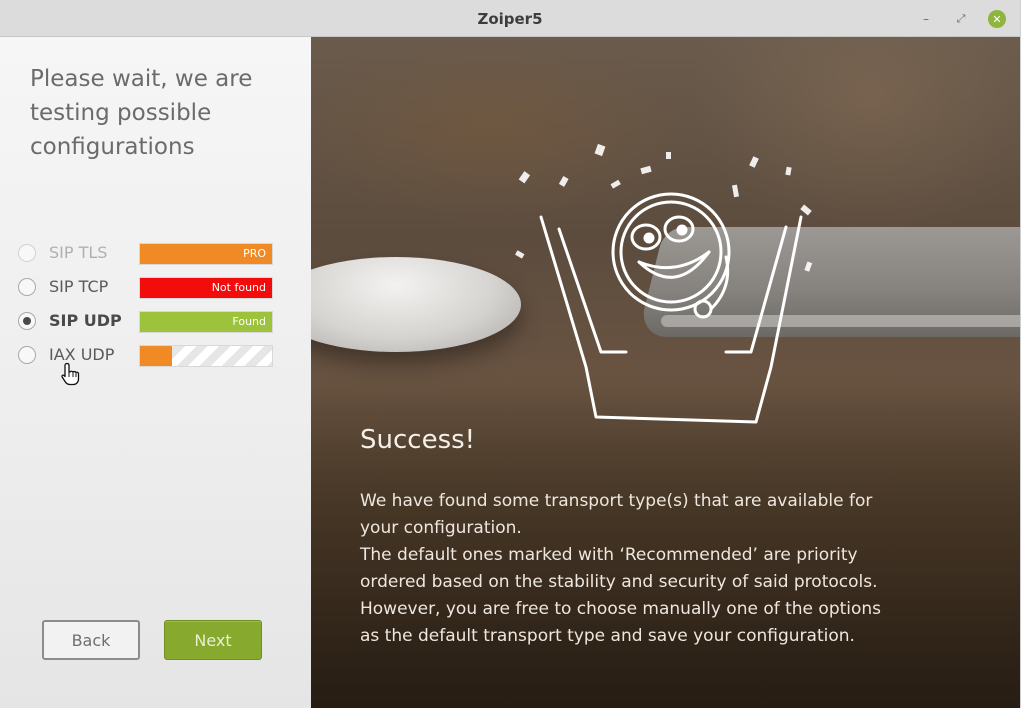  I want to click on transport-option-sip-tcp: SIP TCP Not found, so click(148, 288).